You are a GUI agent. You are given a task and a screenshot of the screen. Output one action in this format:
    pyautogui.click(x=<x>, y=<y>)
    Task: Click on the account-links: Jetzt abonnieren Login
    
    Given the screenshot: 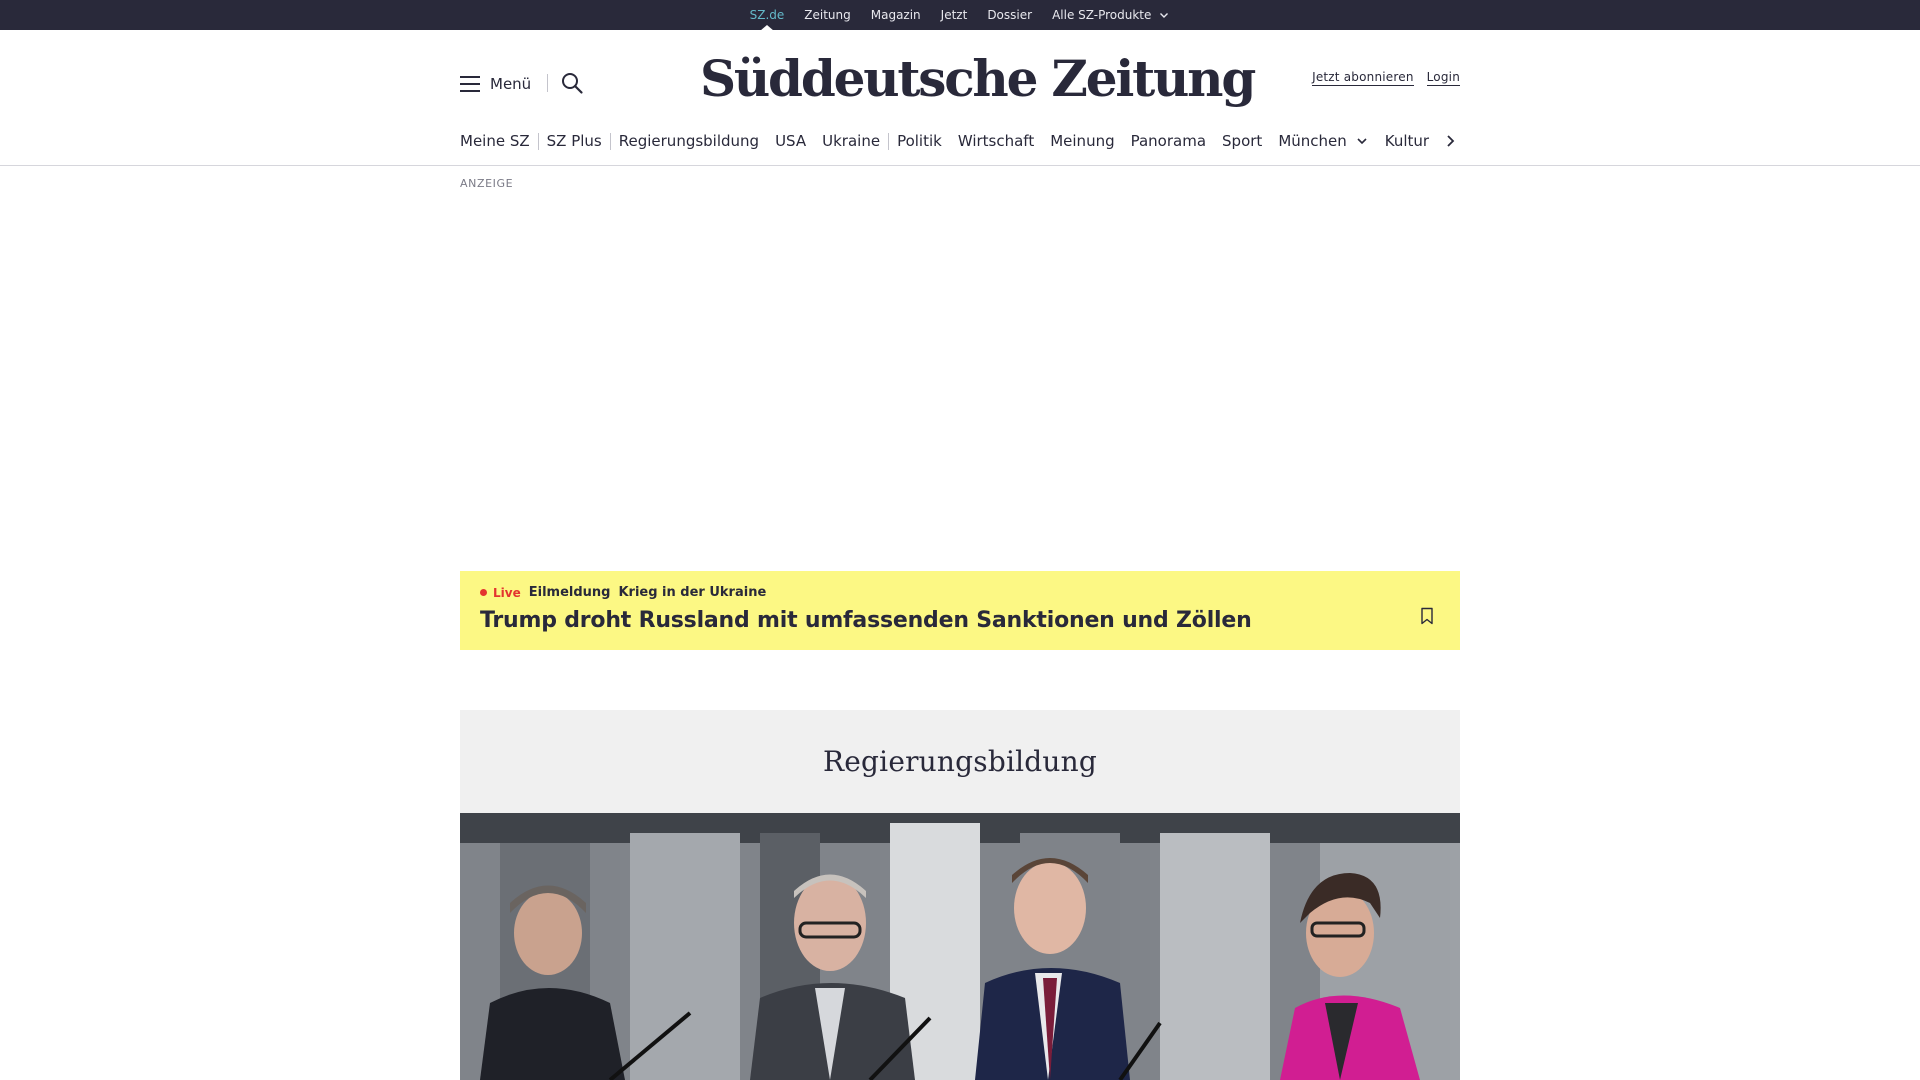 What is the action you would take?
    pyautogui.click(x=1386, y=78)
    